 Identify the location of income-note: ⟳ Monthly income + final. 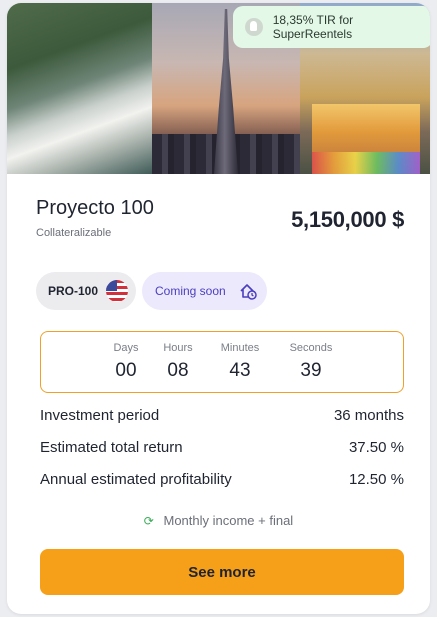
(218, 520).